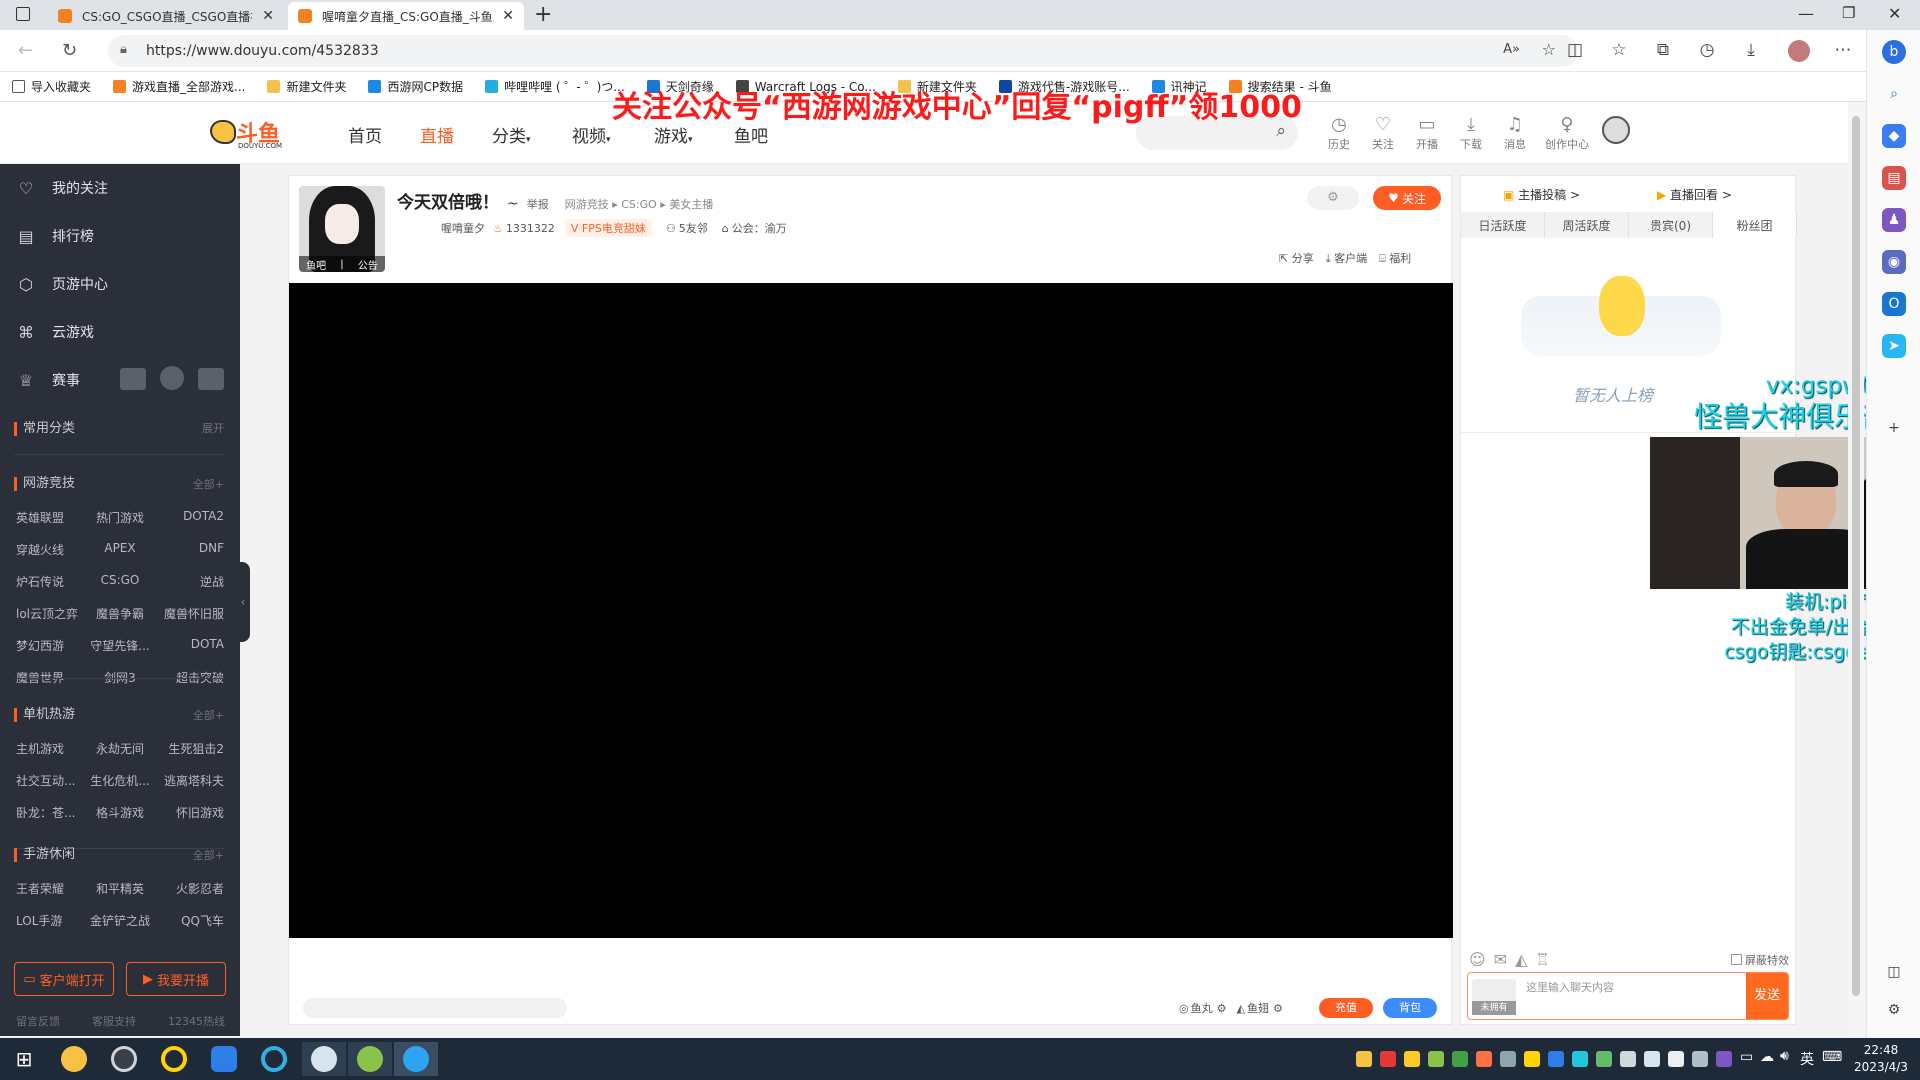  I want to click on notice-tag: 公告, so click(368, 264).